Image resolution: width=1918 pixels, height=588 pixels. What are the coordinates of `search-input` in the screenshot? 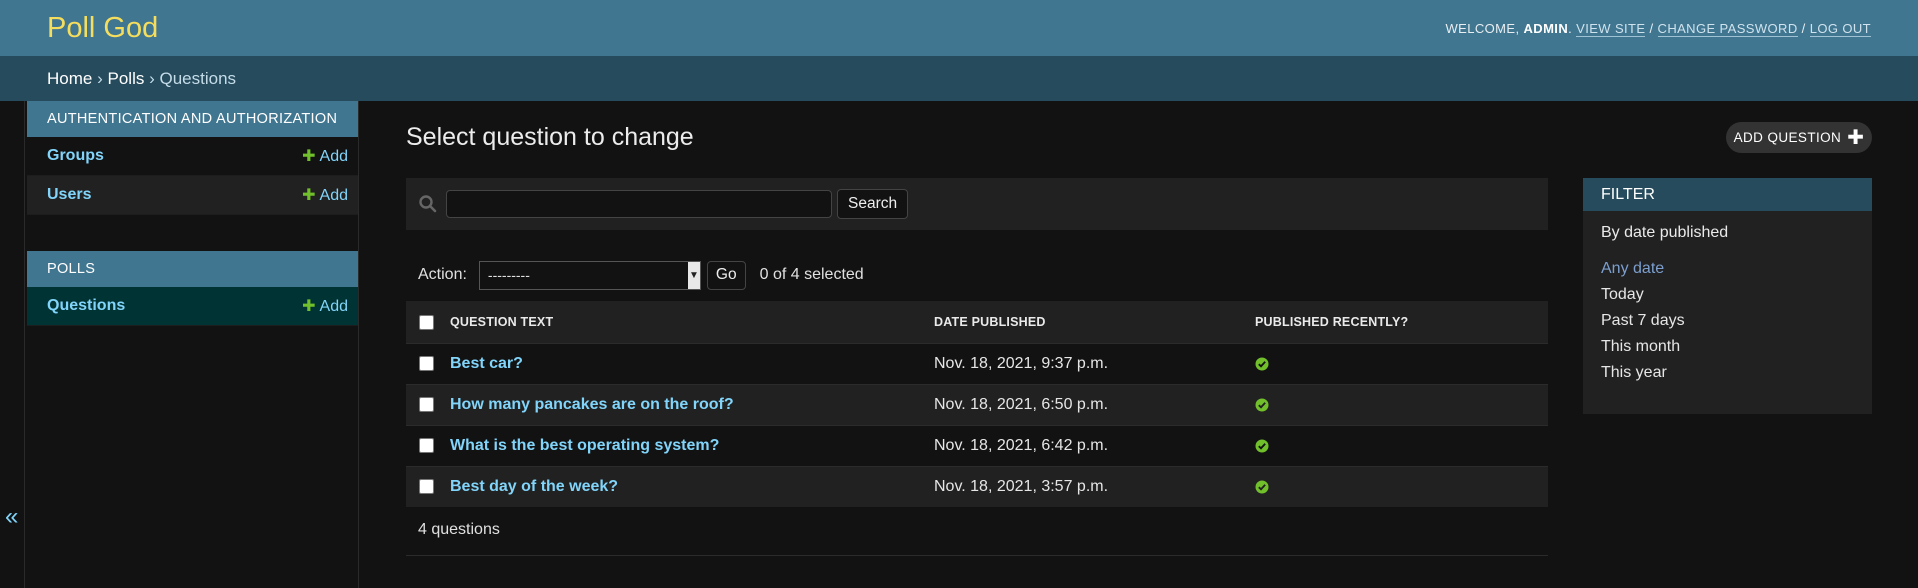 It's located at (639, 204).